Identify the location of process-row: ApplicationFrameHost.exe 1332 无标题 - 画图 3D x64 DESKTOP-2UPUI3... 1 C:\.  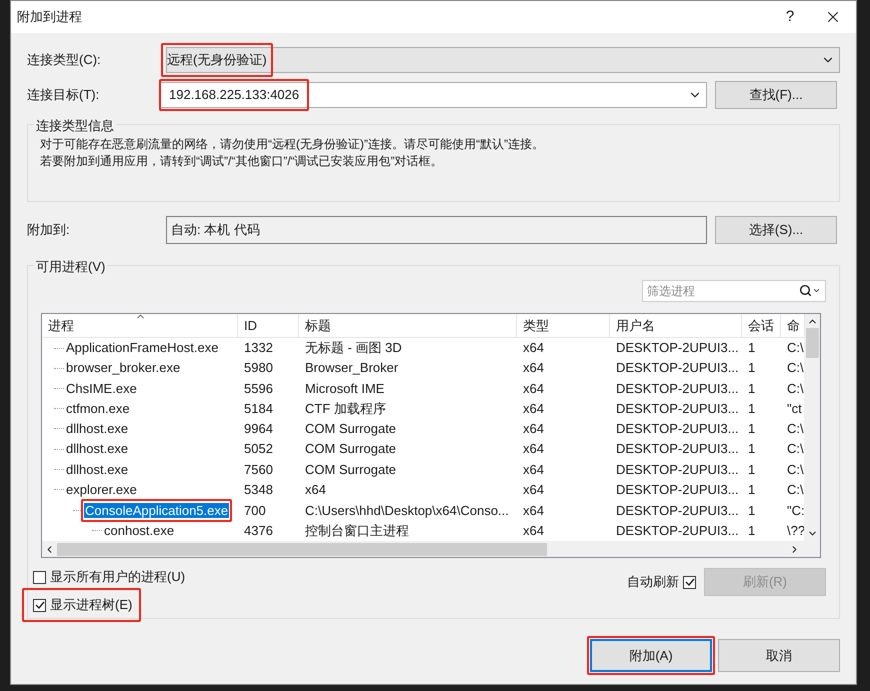
(423, 348).